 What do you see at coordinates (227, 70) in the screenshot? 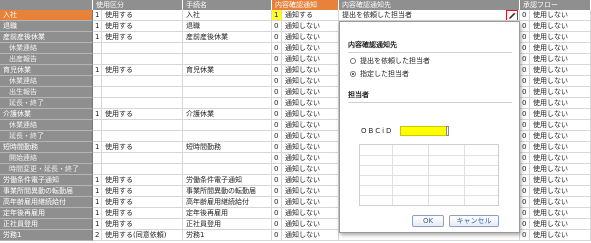
I see `form-name-cell: 育児休業` at bounding box center [227, 70].